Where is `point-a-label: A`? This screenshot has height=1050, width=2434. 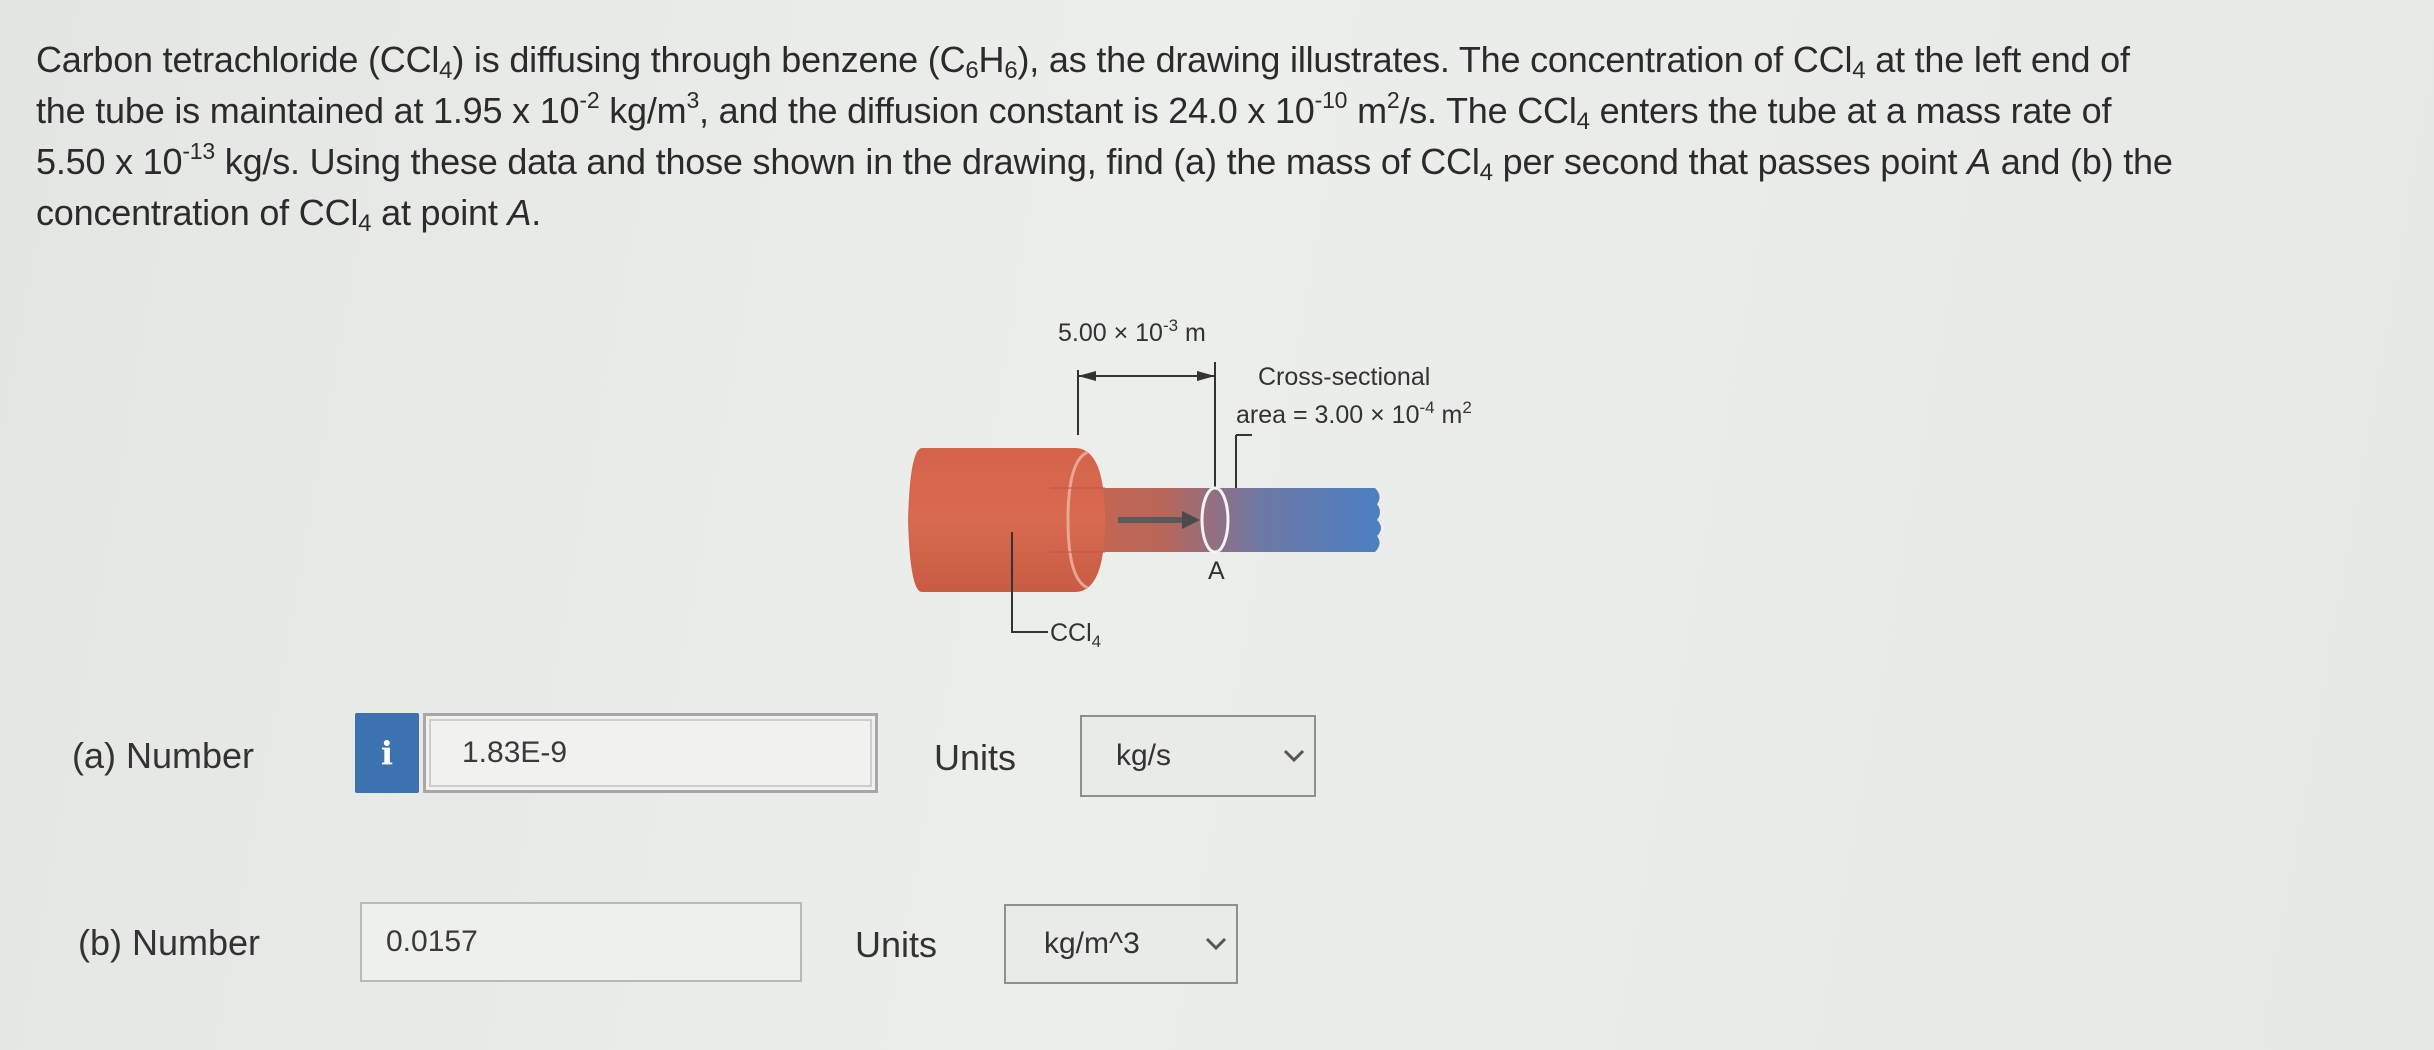 point-a-label: A is located at coordinates (1216, 571).